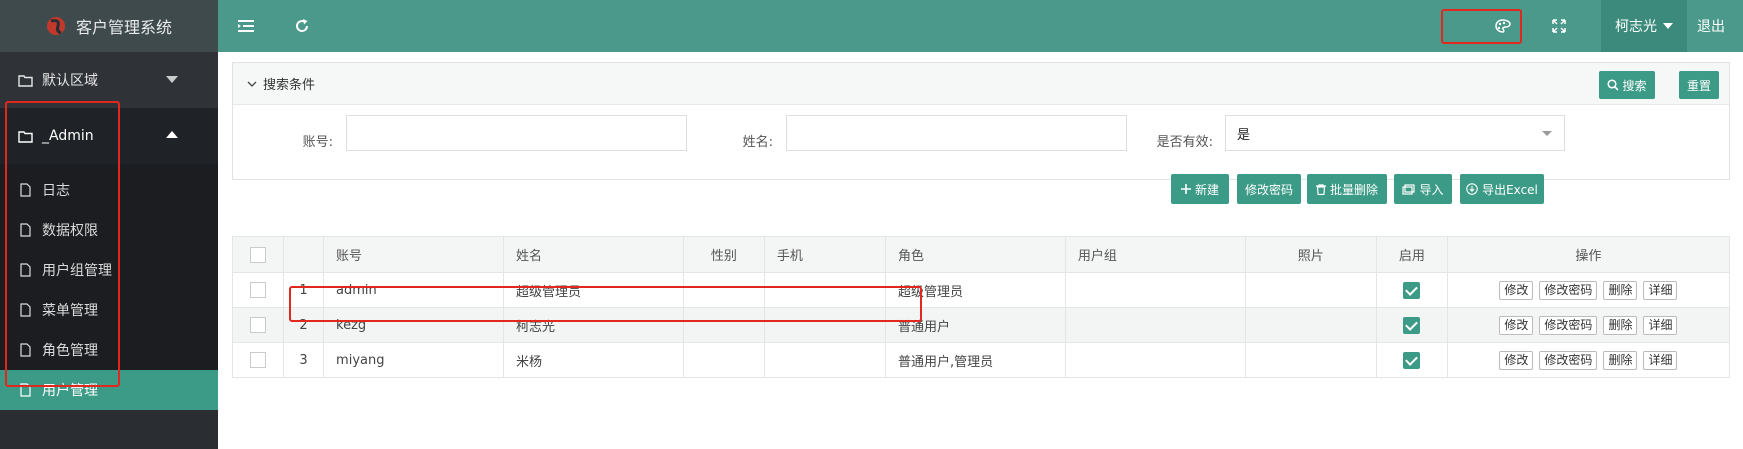 Image resolution: width=1743 pixels, height=449 pixels. What do you see at coordinates (109, 136) in the screenshot?
I see `sidebar-group-admin: _Admin` at bounding box center [109, 136].